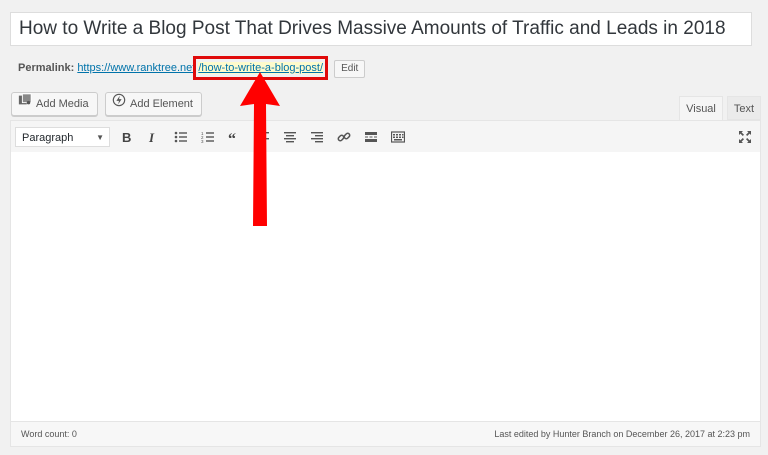 This screenshot has height=455, width=768. What do you see at coordinates (136, 68) in the screenshot?
I see `permalink-base-url: https://www.ranktree.net` at bounding box center [136, 68].